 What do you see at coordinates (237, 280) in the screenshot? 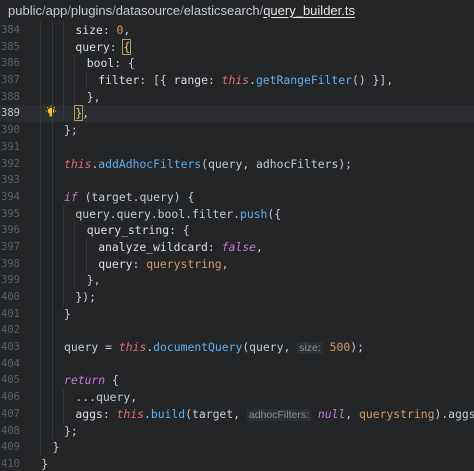
I see `code-line: 399},` at bounding box center [237, 280].